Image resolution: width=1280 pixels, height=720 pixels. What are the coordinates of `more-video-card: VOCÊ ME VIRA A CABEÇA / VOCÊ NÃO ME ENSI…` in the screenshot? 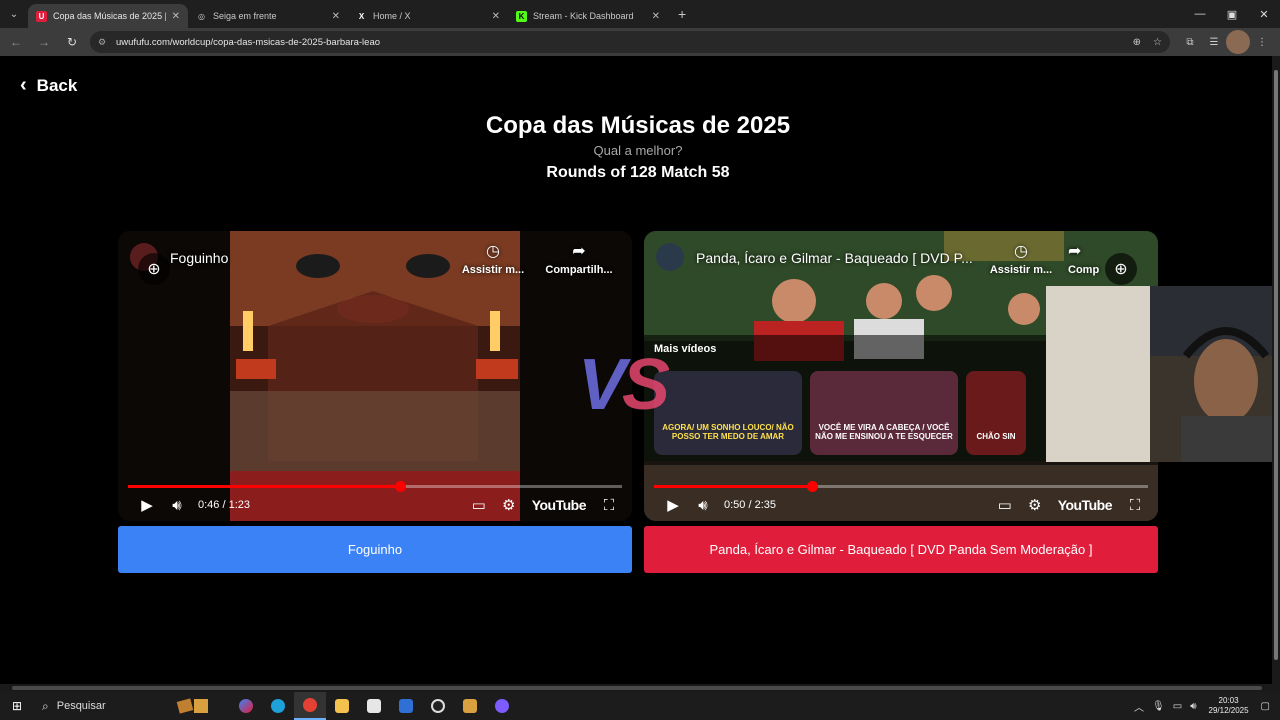 It's located at (884, 413).